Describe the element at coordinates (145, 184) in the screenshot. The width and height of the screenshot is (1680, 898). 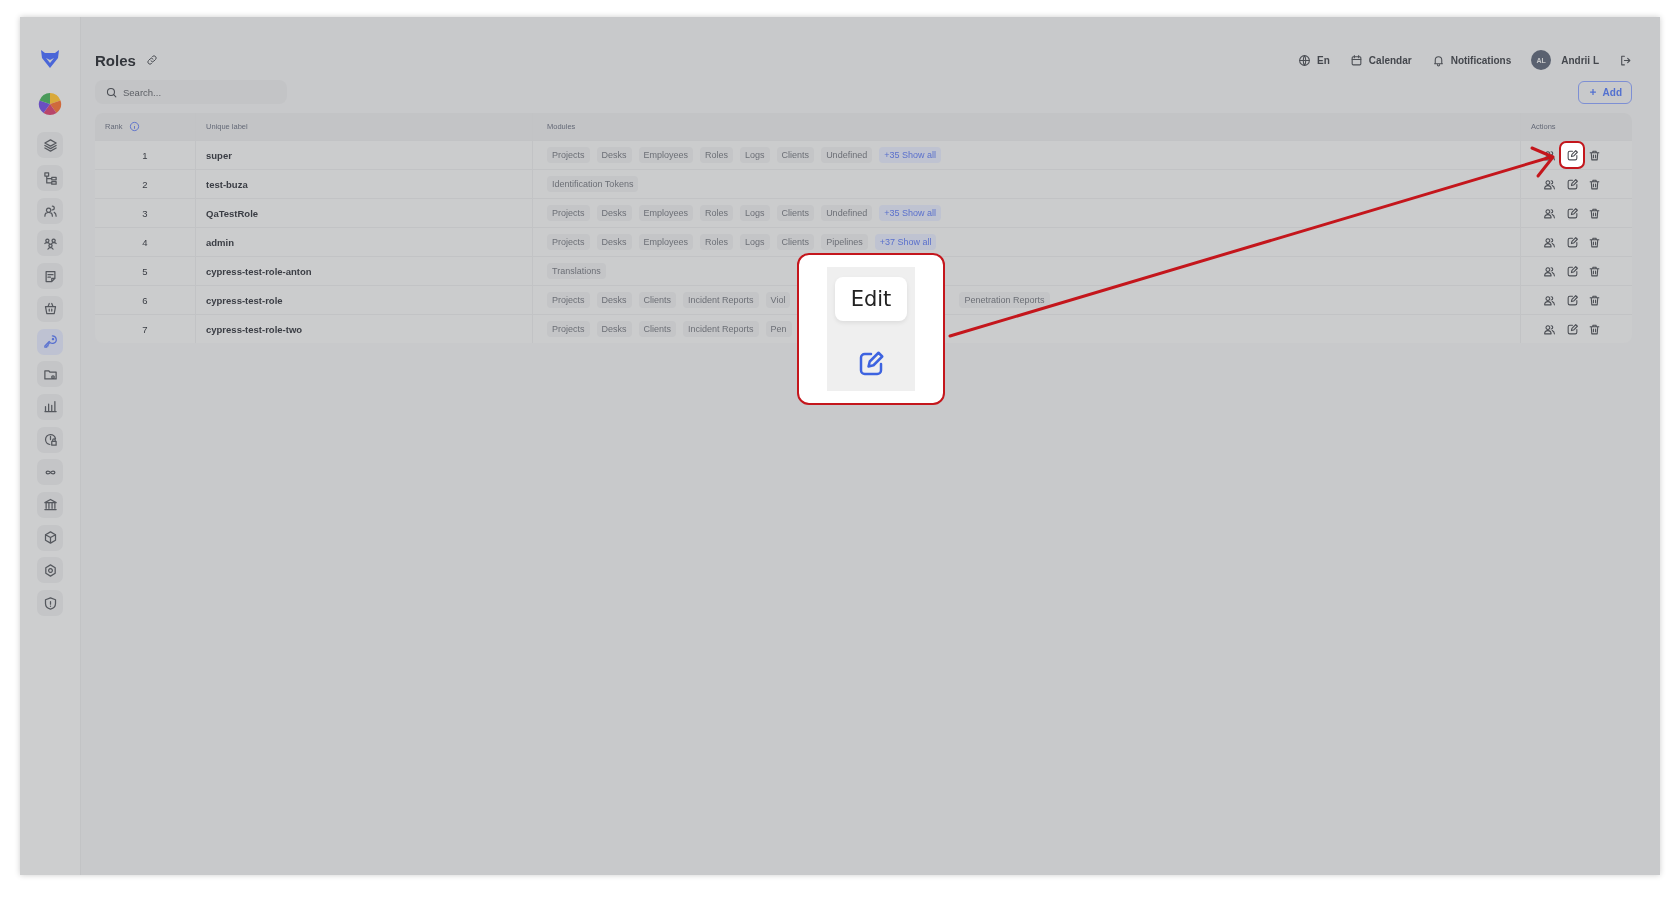
I see `rank-cell: 2` at that location.